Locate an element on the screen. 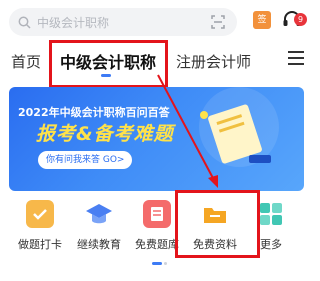 This screenshot has width=320, height=281. grid-label: 做题打卡 is located at coordinates (40, 244).